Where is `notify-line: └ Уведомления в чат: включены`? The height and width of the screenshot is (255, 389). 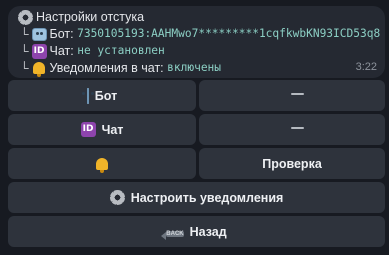 notify-line: └ Уведомления в чат: включены is located at coordinates (119, 68).